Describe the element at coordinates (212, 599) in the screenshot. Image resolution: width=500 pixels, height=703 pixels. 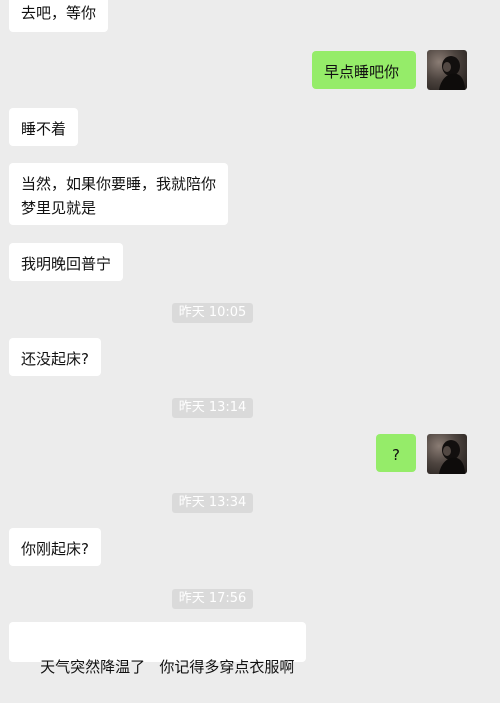
I see `timestamp: 昨天 17:56` at that location.